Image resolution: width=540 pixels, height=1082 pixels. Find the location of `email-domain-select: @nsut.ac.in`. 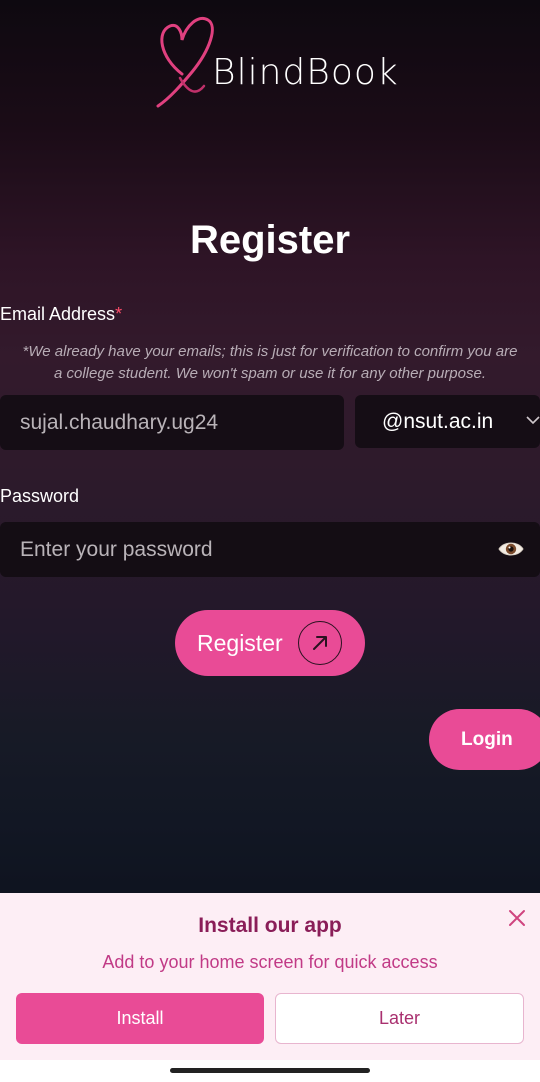

email-domain-select: @nsut.ac.in is located at coordinates (447, 421).